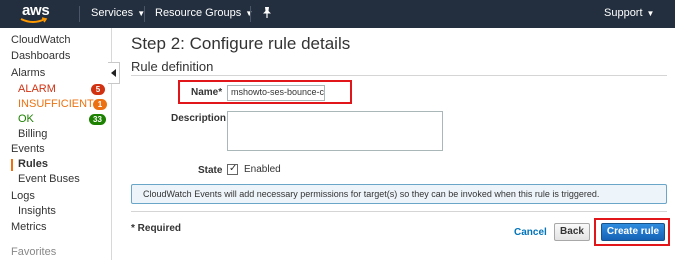 The width and height of the screenshot is (675, 260). I want to click on description-label: Description, so click(199, 118).